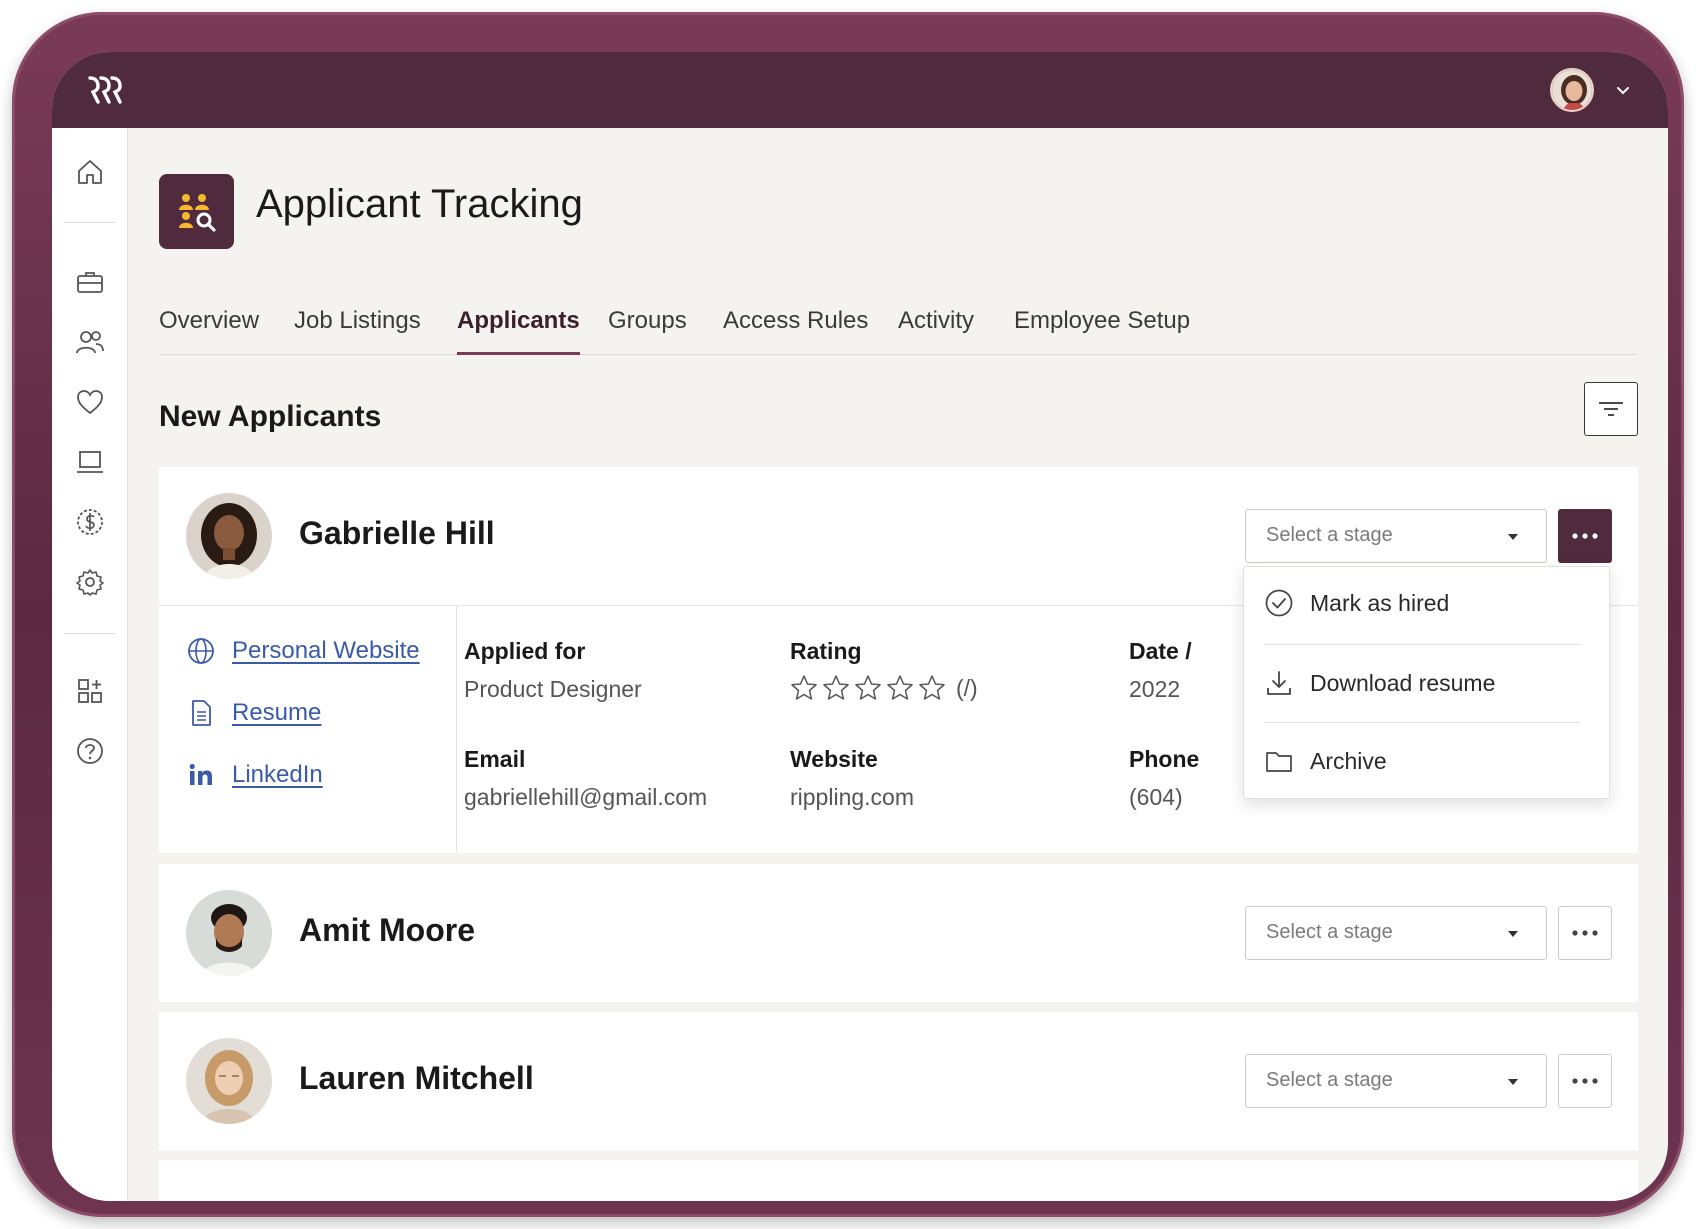  Describe the element at coordinates (1156, 797) in the screenshot. I see `phone-value: (604)` at that location.